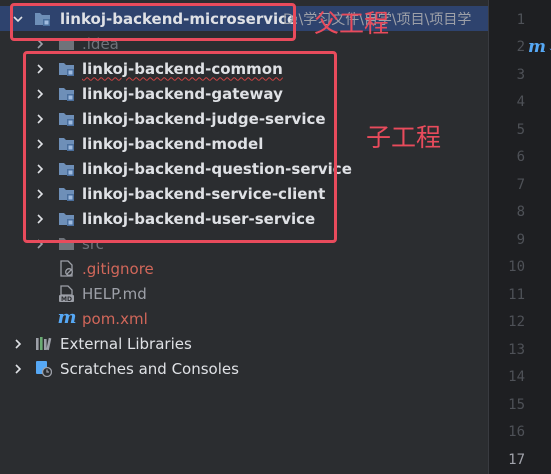  What do you see at coordinates (520, 75) in the screenshot?
I see `line-number: 3` at bounding box center [520, 75].